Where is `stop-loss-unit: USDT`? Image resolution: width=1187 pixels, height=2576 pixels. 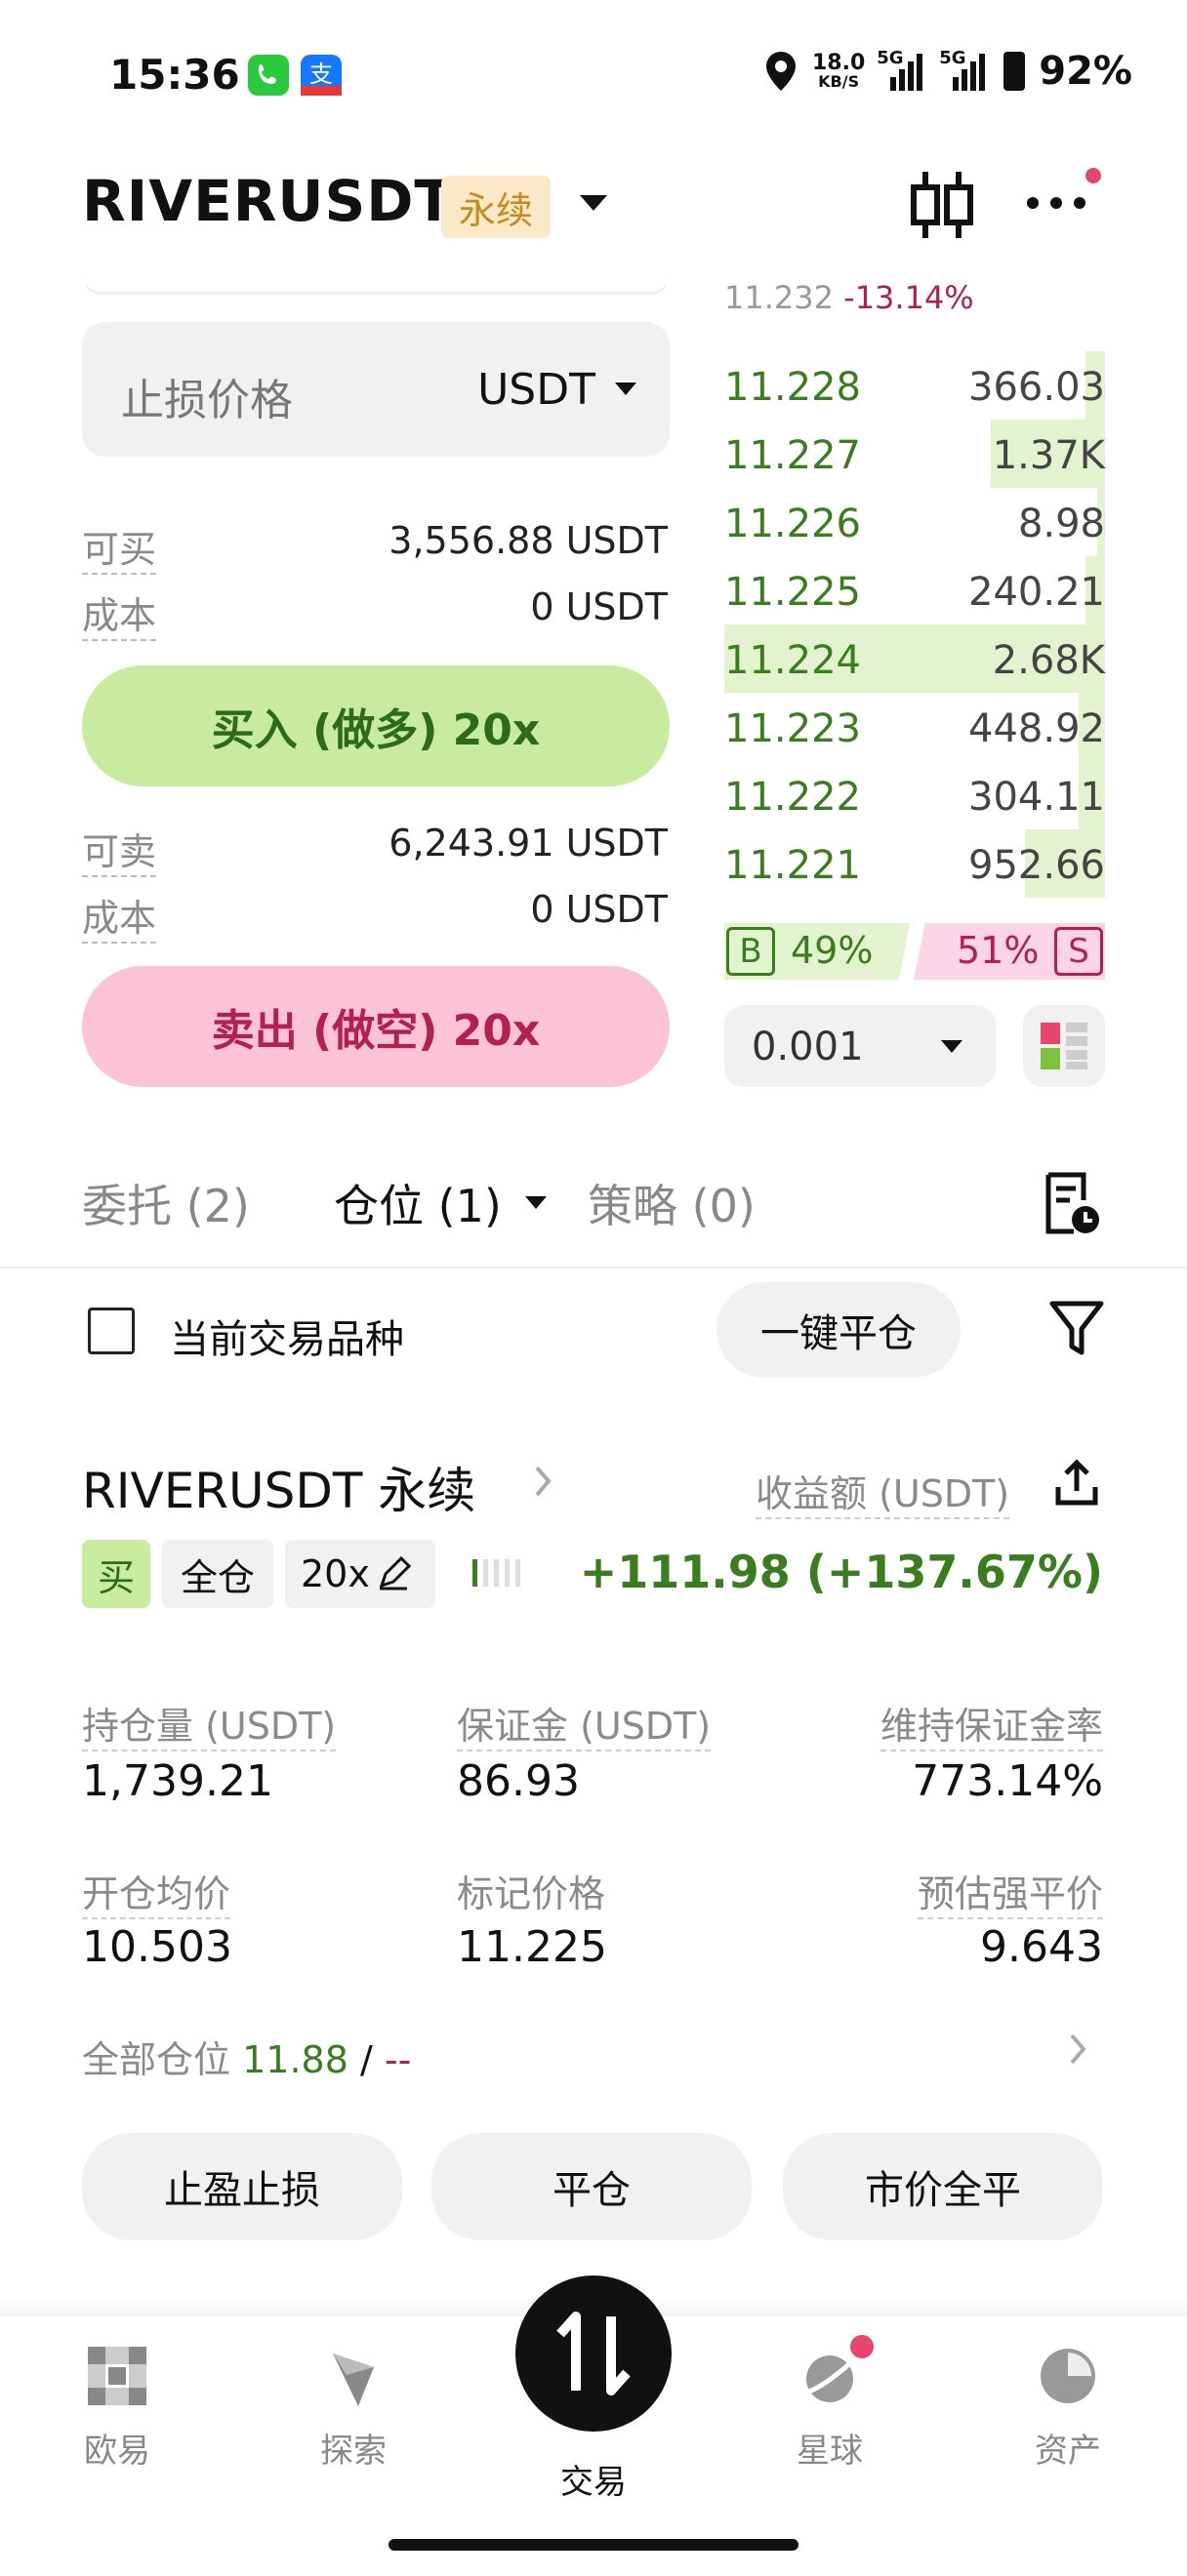
stop-loss-unit: USDT is located at coordinates (536, 390).